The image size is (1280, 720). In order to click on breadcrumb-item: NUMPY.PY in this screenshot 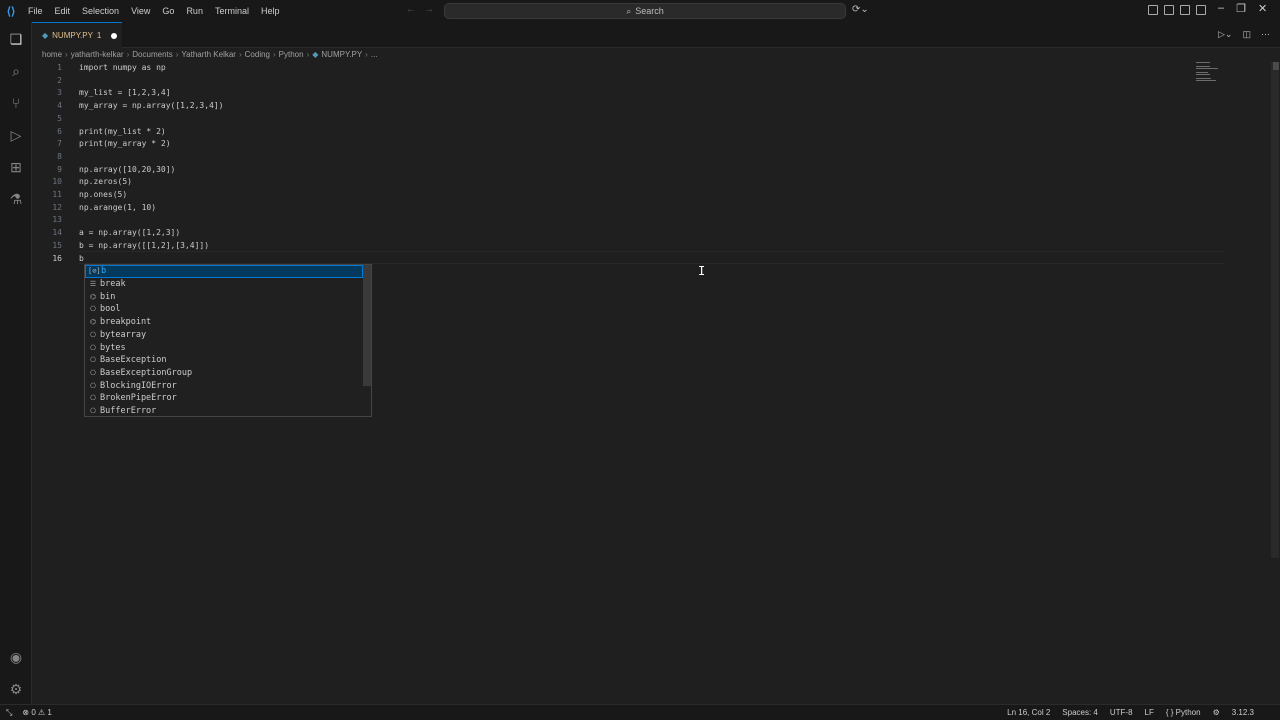, I will do `click(341, 54)`.